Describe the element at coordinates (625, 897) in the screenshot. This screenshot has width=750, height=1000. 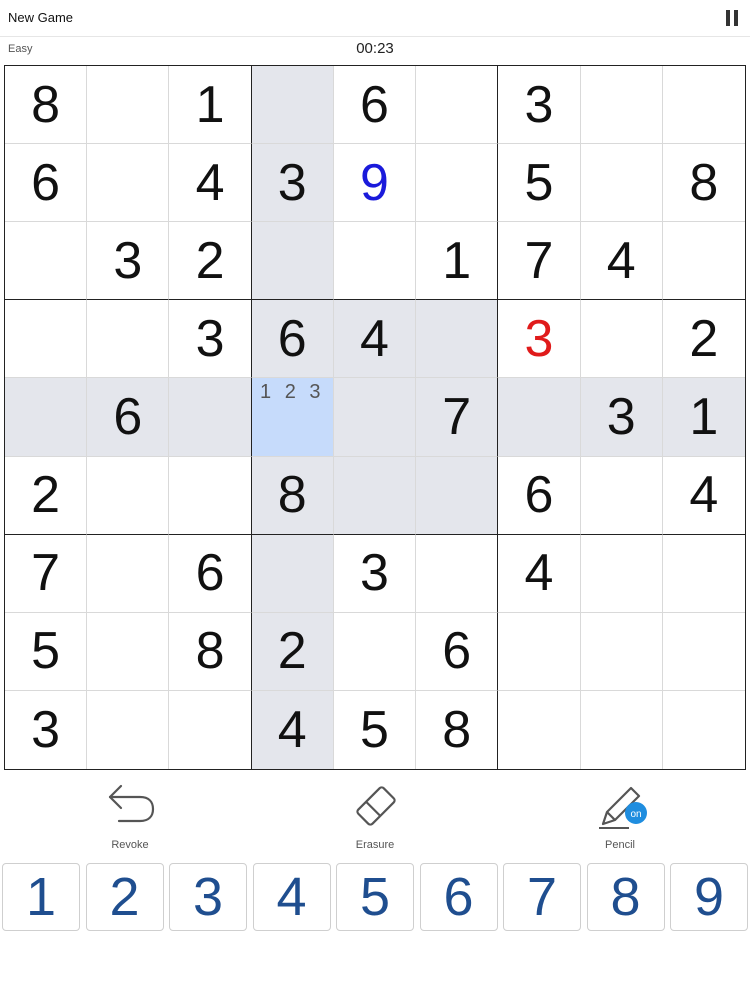
I see `number-key-8: 8` at that location.